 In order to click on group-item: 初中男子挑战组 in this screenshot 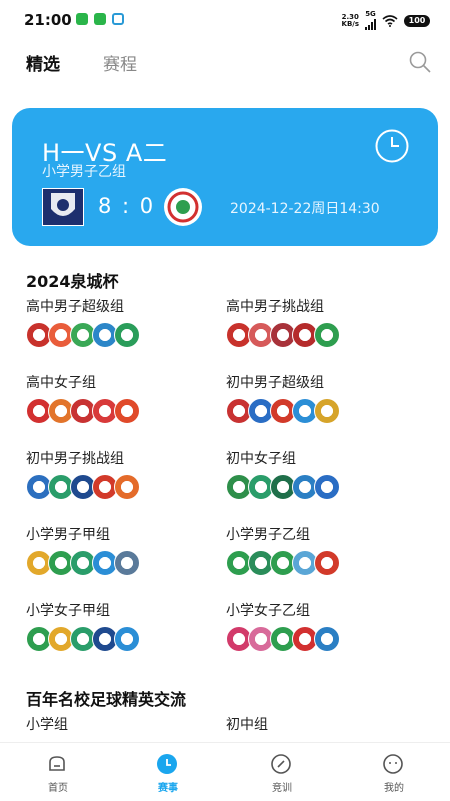, I will do `click(126, 478)`.